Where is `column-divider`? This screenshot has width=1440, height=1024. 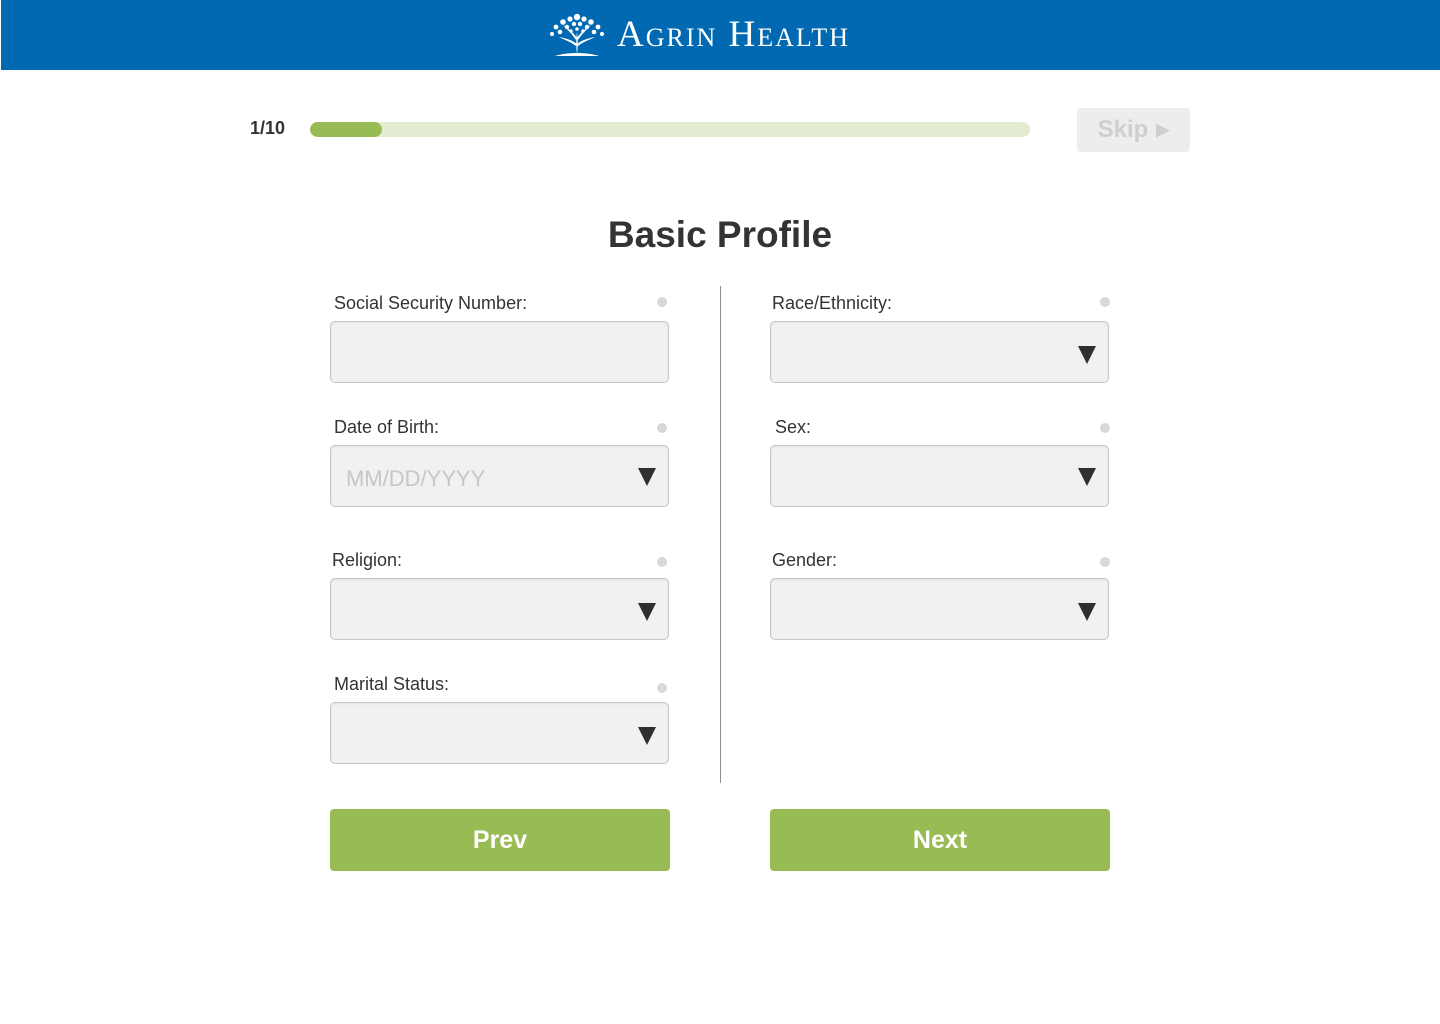
column-divider is located at coordinates (720, 534).